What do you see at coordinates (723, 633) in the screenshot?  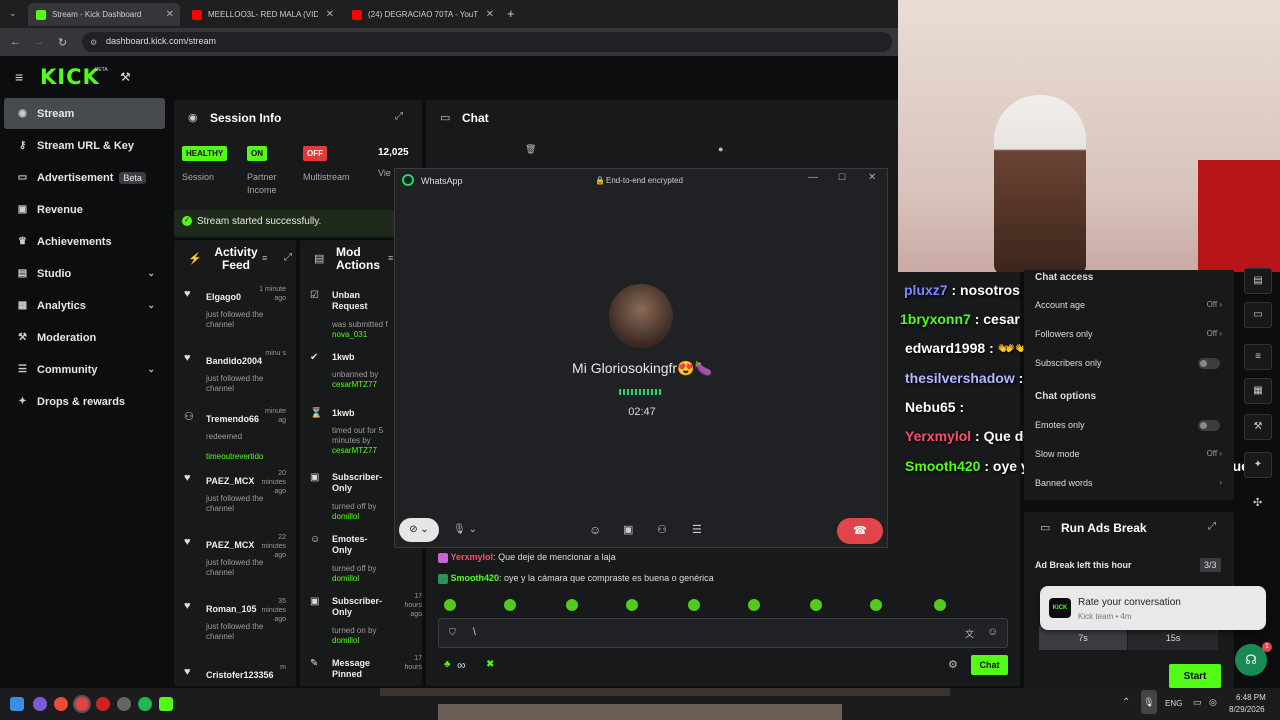 I see `chat-input: ⛉ \ 文 ☺` at bounding box center [723, 633].